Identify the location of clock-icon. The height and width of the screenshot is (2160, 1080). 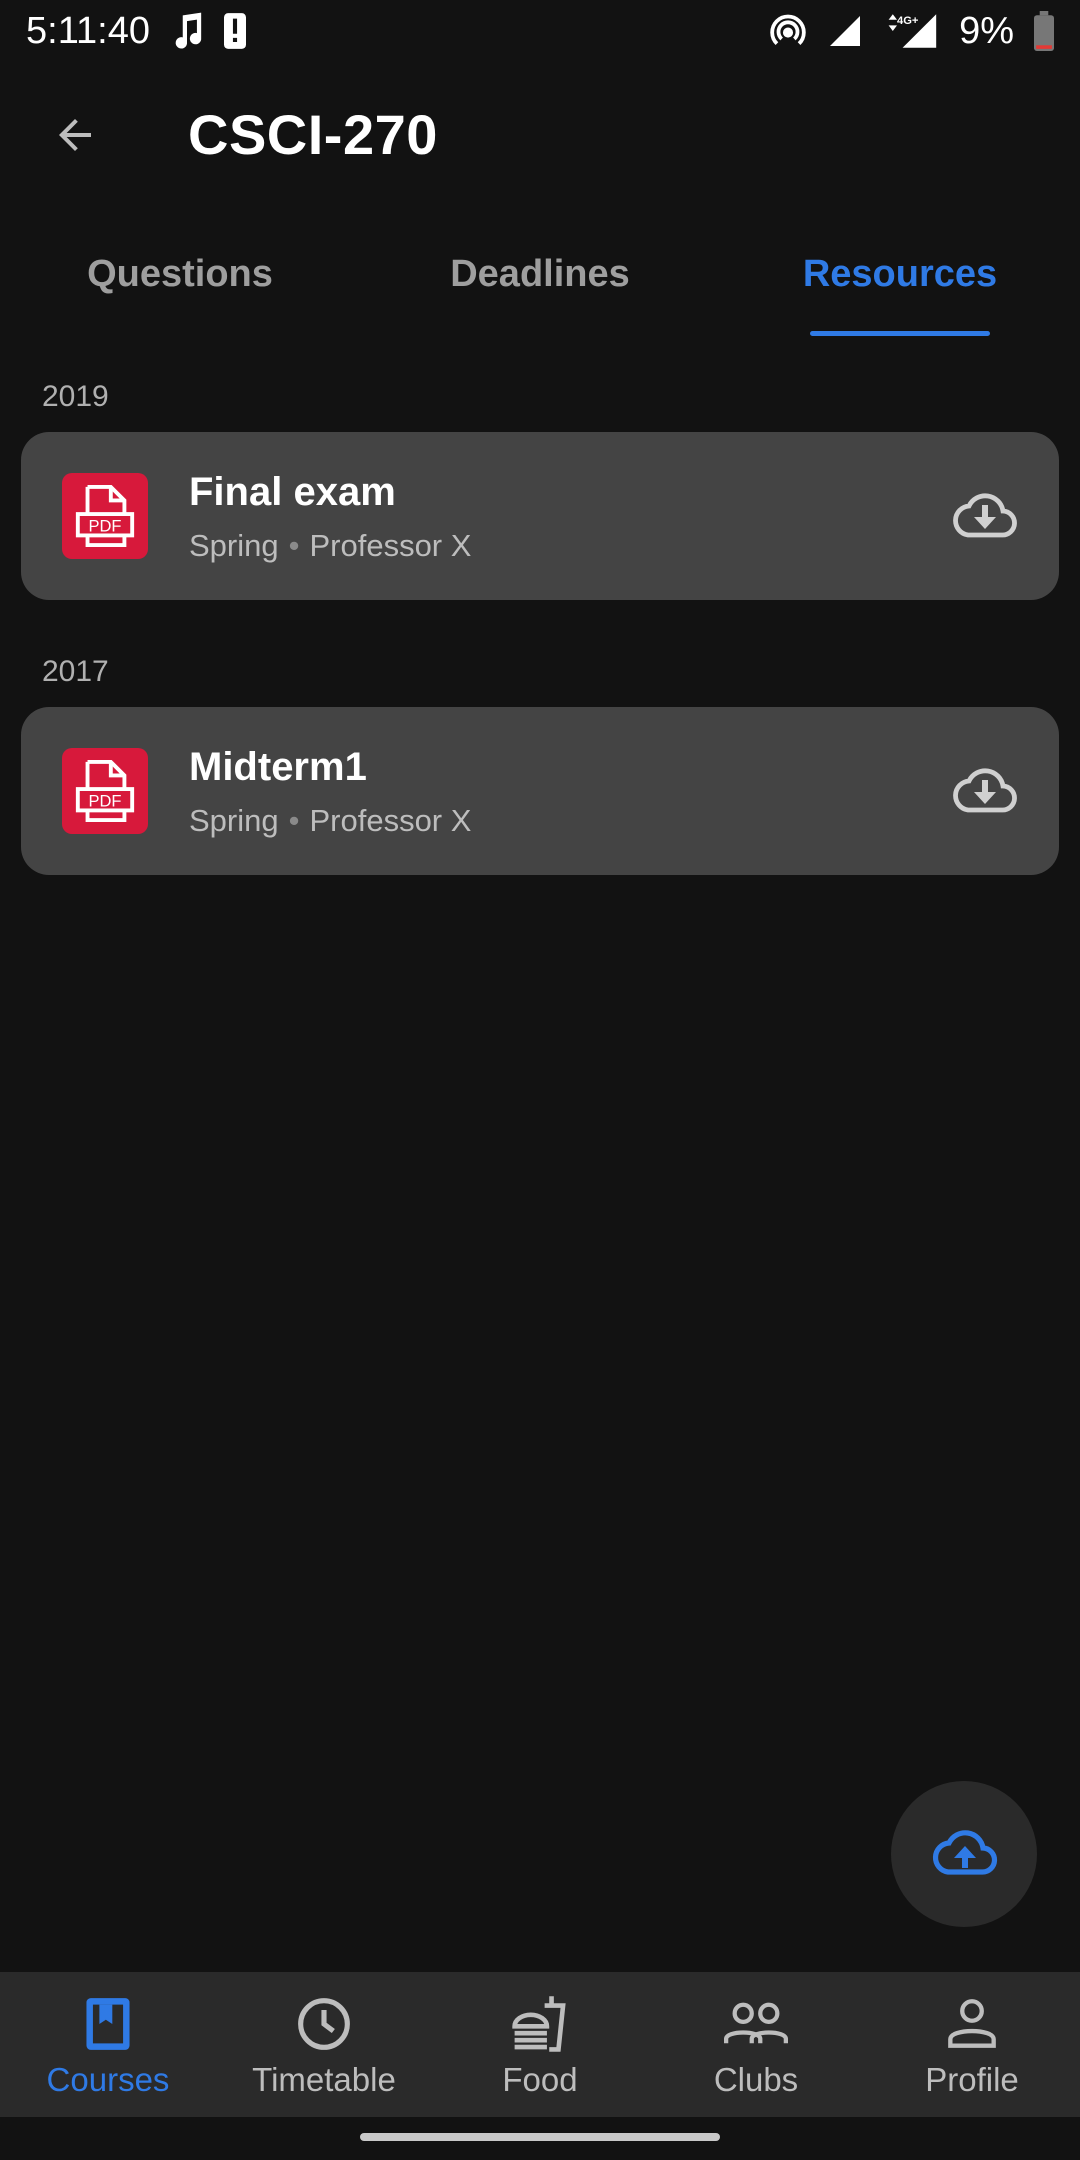
(324, 2024).